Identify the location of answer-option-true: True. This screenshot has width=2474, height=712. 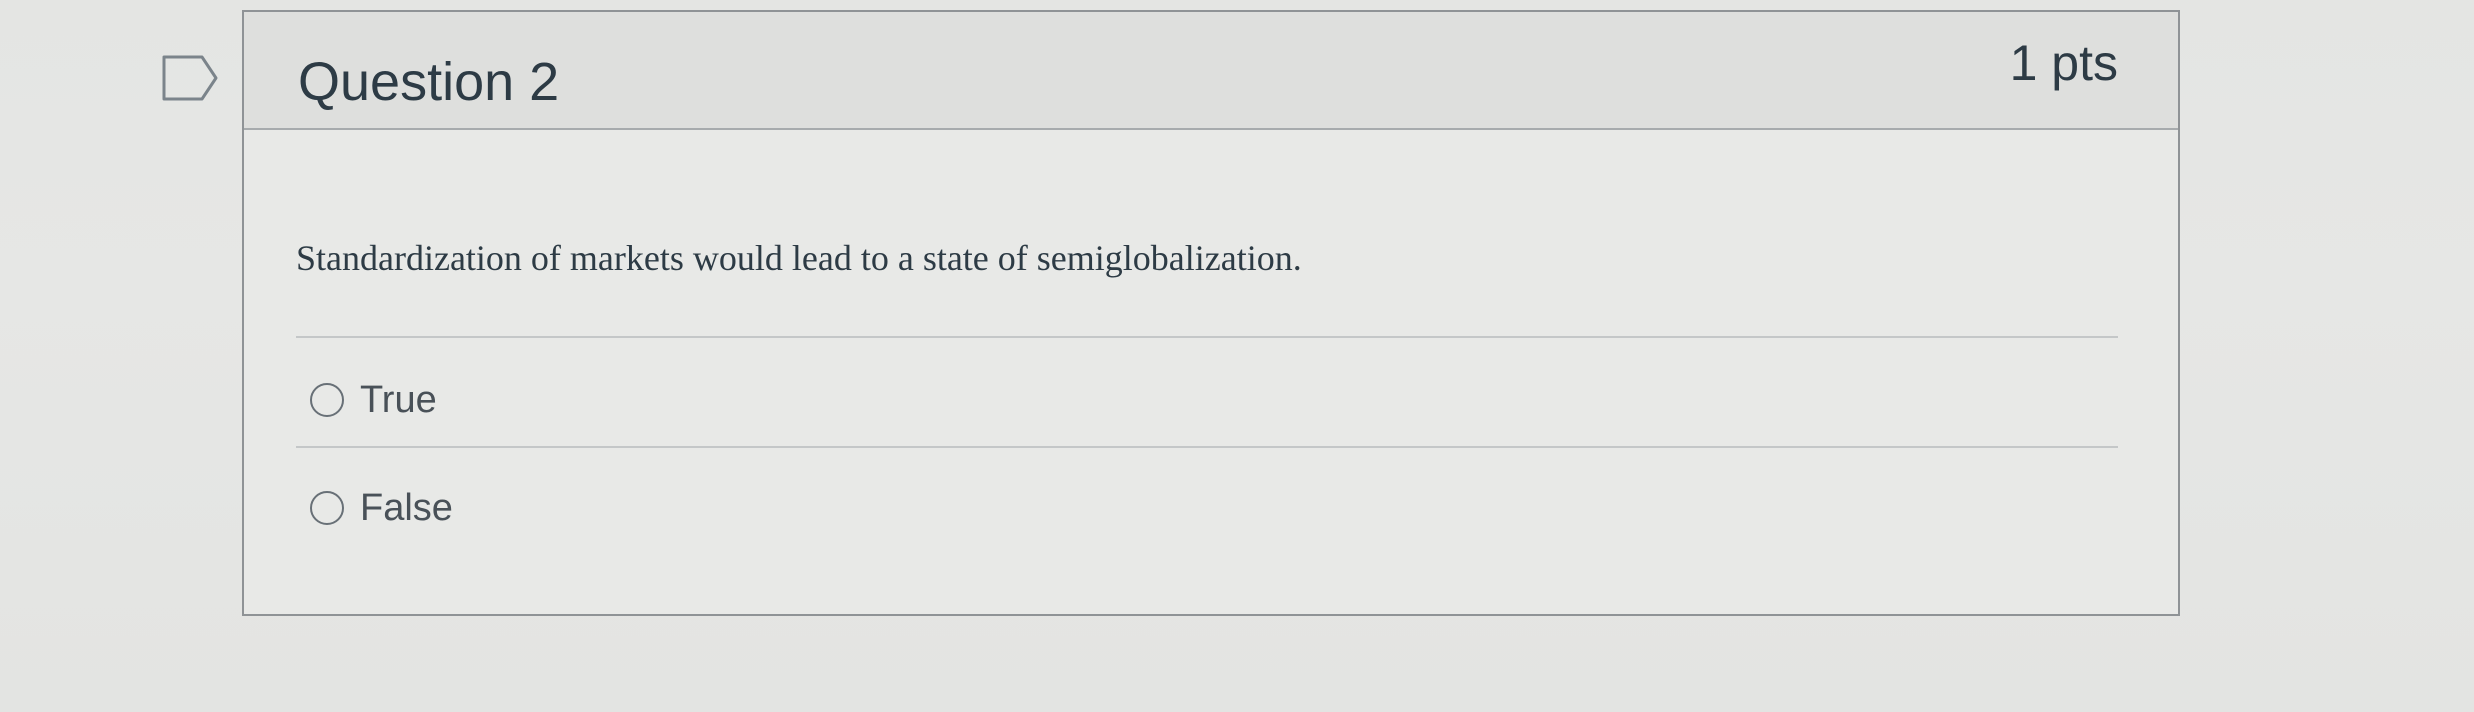
(373, 400).